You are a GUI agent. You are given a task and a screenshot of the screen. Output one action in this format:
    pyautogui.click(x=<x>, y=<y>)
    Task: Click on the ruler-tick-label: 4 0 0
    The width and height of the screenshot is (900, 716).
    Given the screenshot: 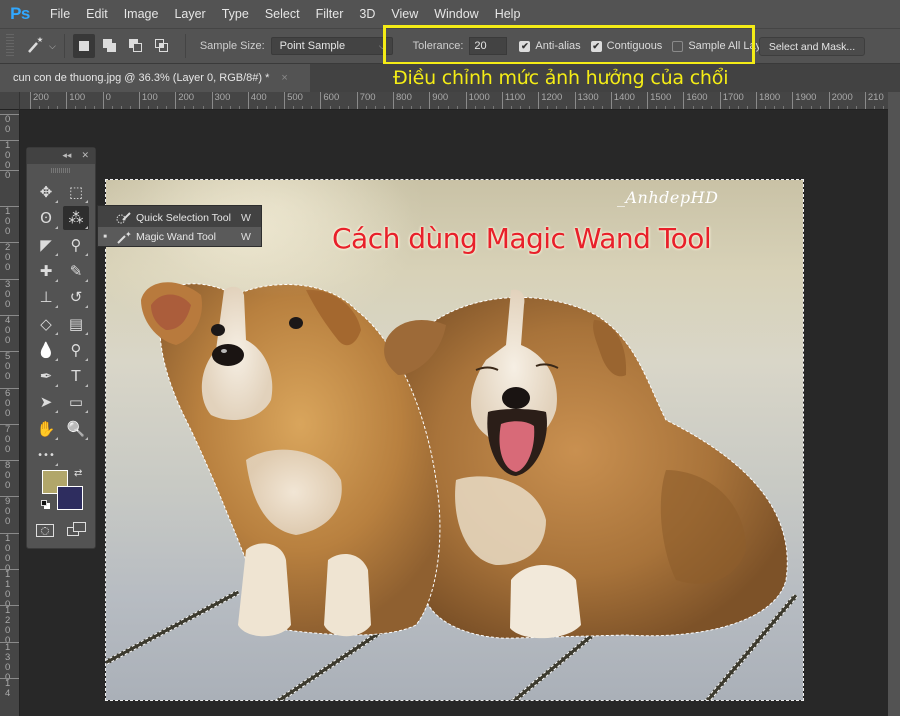 What is the action you would take?
    pyautogui.click(x=9, y=330)
    